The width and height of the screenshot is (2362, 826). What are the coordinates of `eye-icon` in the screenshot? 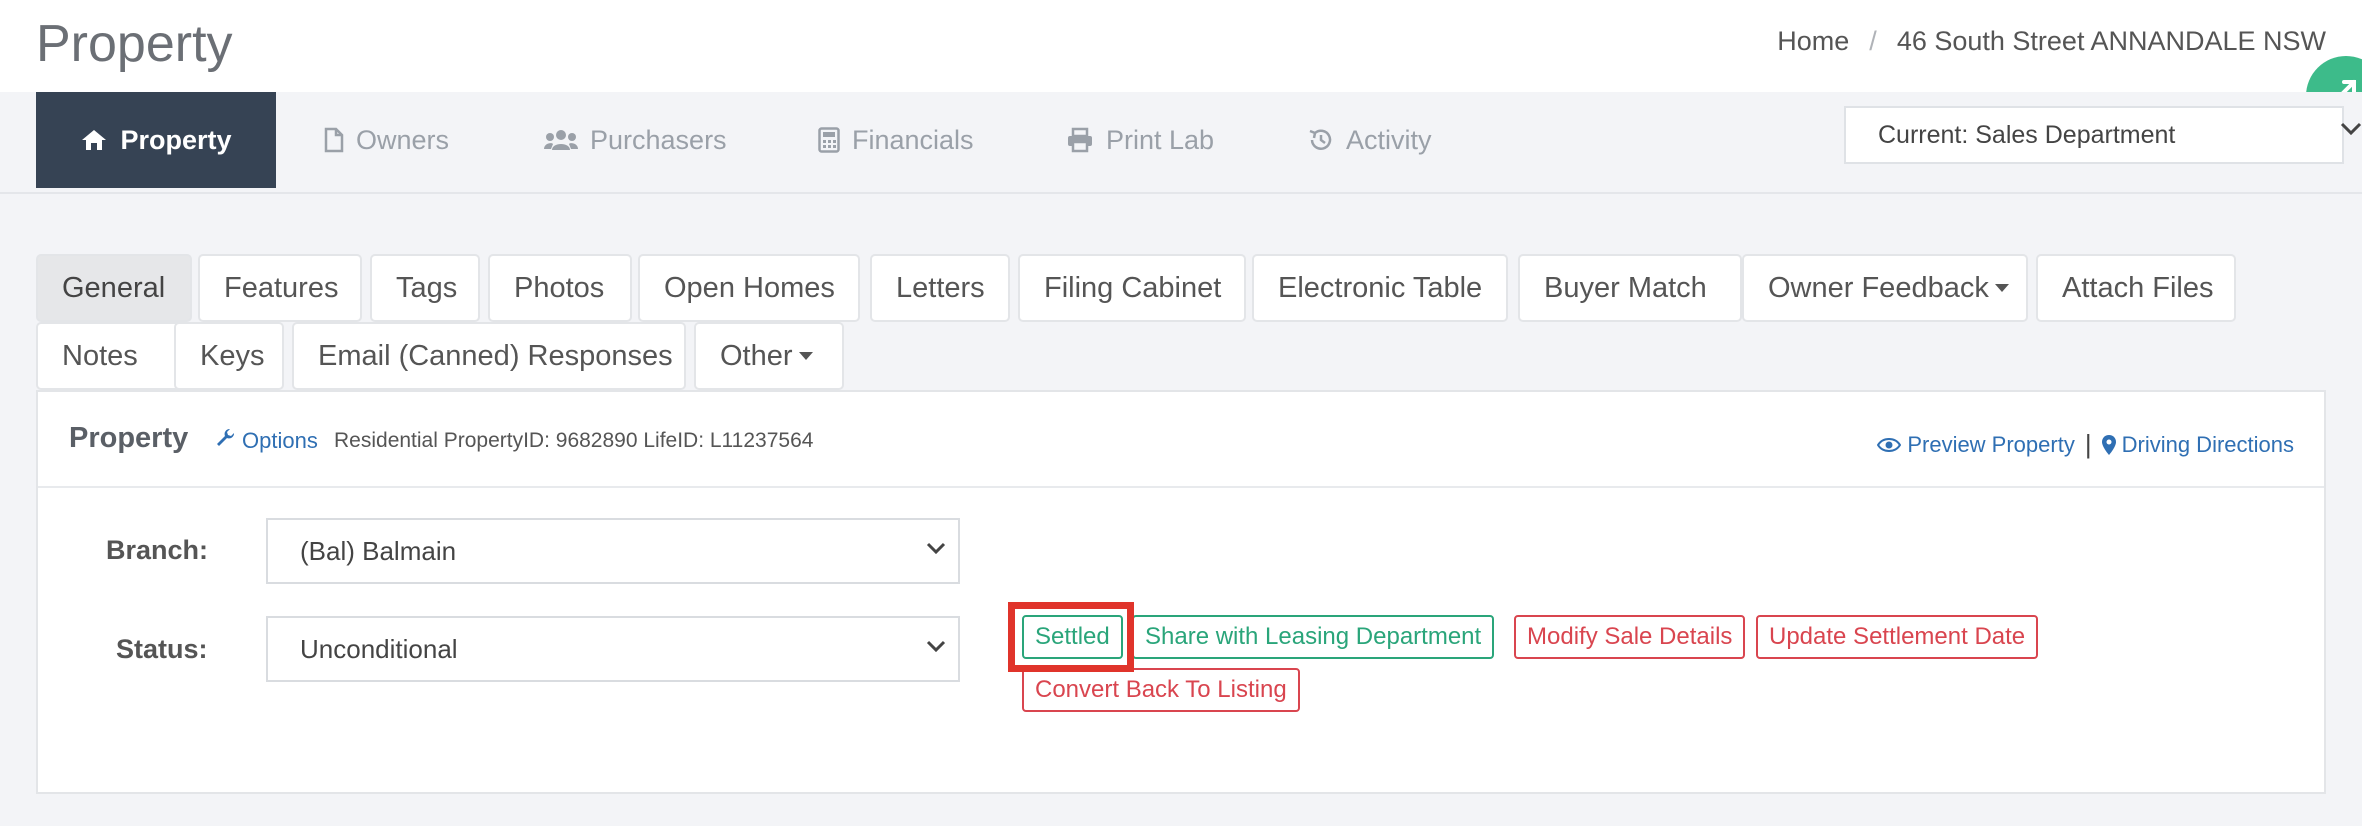 It's located at (1889, 445).